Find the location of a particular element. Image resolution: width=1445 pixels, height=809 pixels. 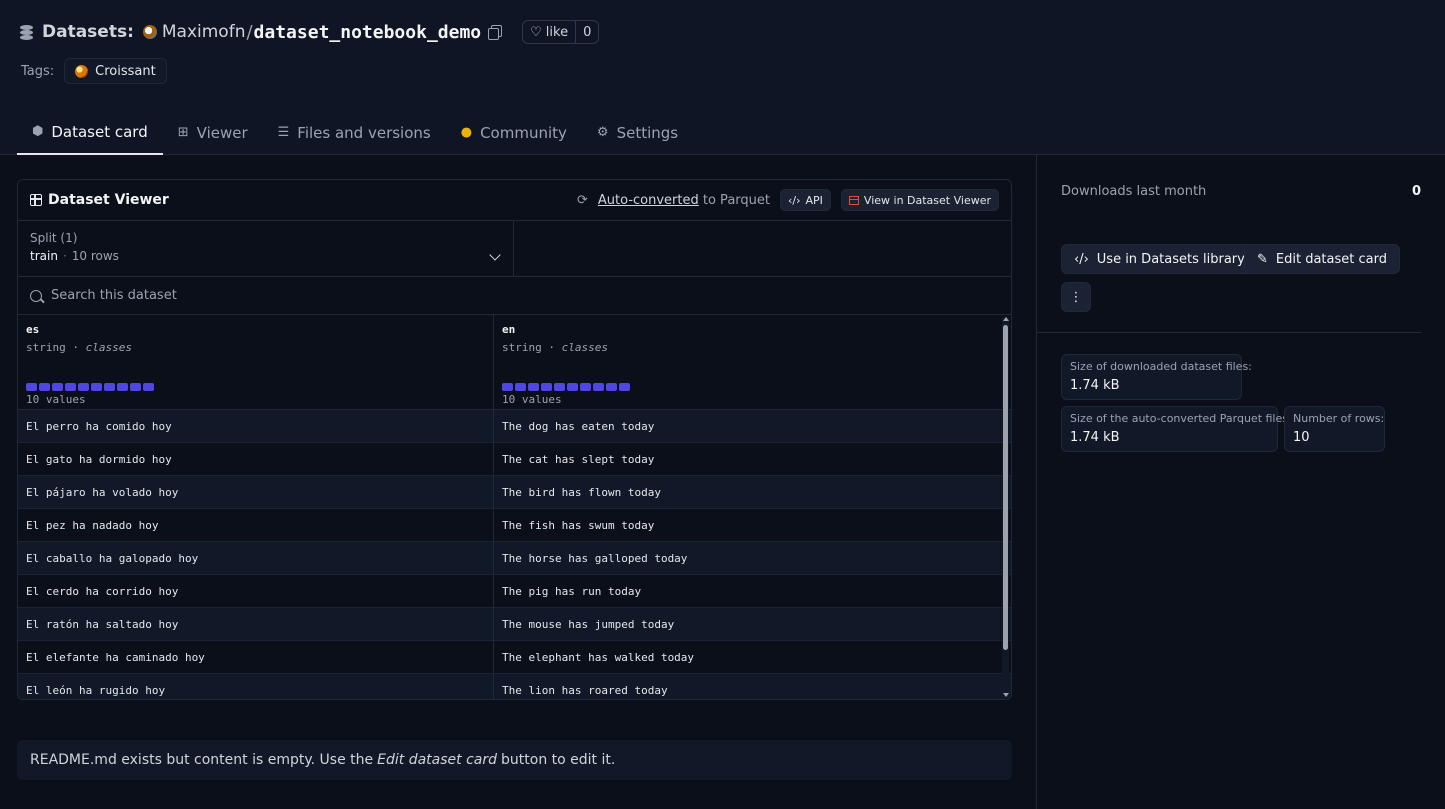

column-header-en: en string · classes 10 values is located at coordinates (747, 362).